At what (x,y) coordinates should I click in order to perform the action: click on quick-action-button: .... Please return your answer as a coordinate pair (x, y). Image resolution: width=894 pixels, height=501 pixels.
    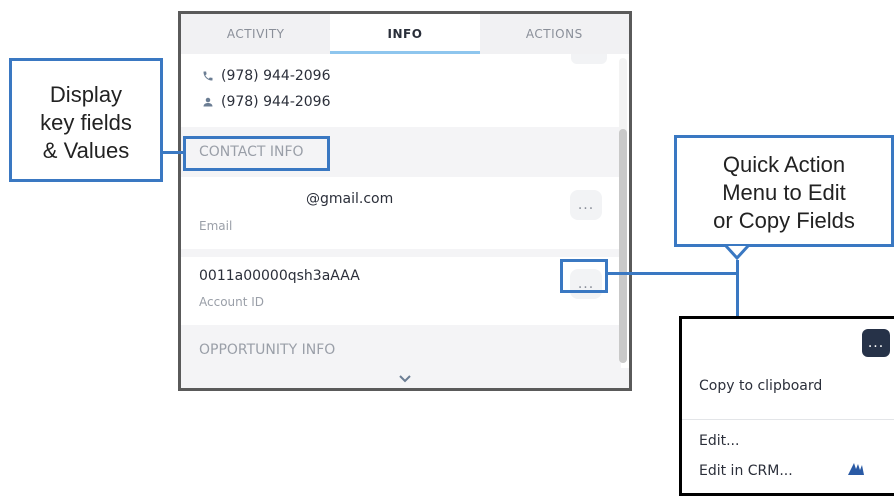
    Looking at the image, I should click on (876, 343).